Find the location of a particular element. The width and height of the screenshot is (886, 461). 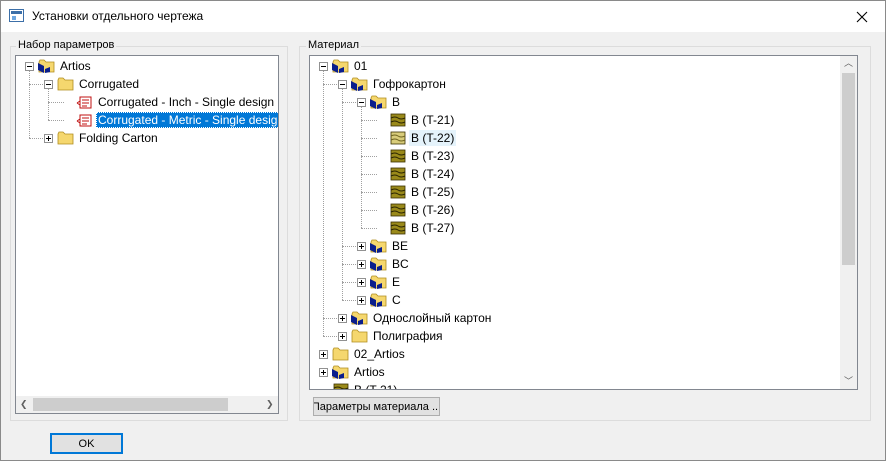

tree-node-label: E is located at coordinates (396, 282).